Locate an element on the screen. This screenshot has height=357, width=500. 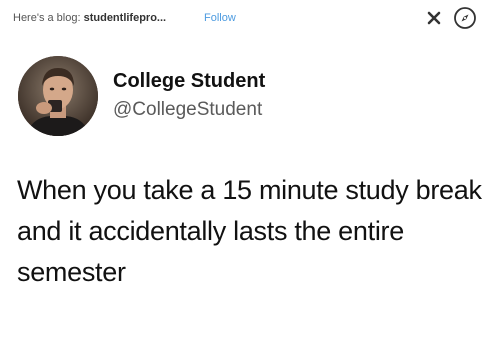
user-handle: @CollegeStudent is located at coordinates (187, 110).